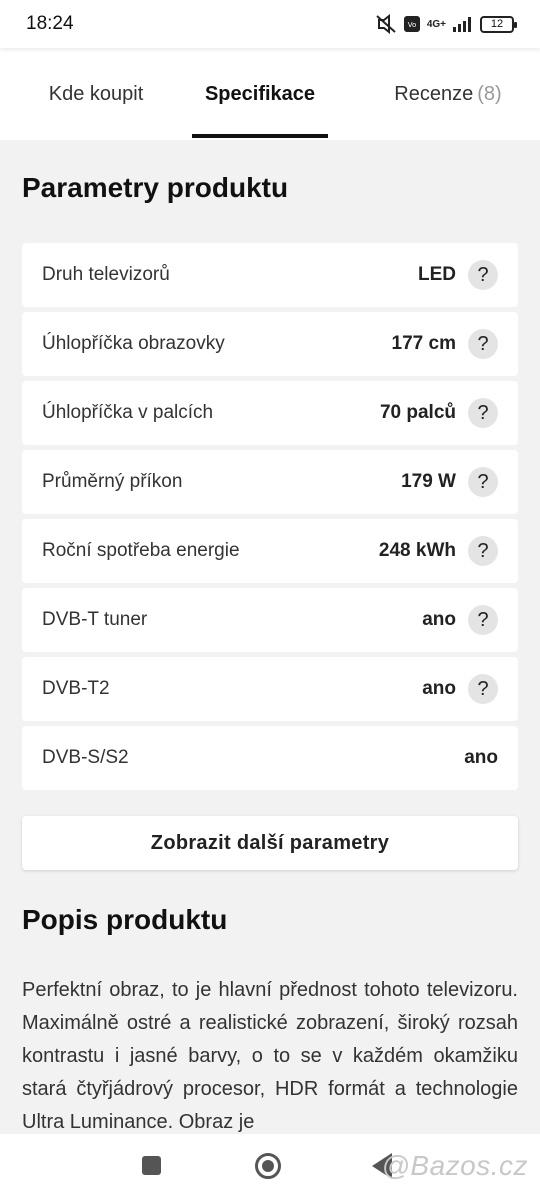 The width and height of the screenshot is (540, 1200). I want to click on spec-value: 70 palců, so click(417, 412).